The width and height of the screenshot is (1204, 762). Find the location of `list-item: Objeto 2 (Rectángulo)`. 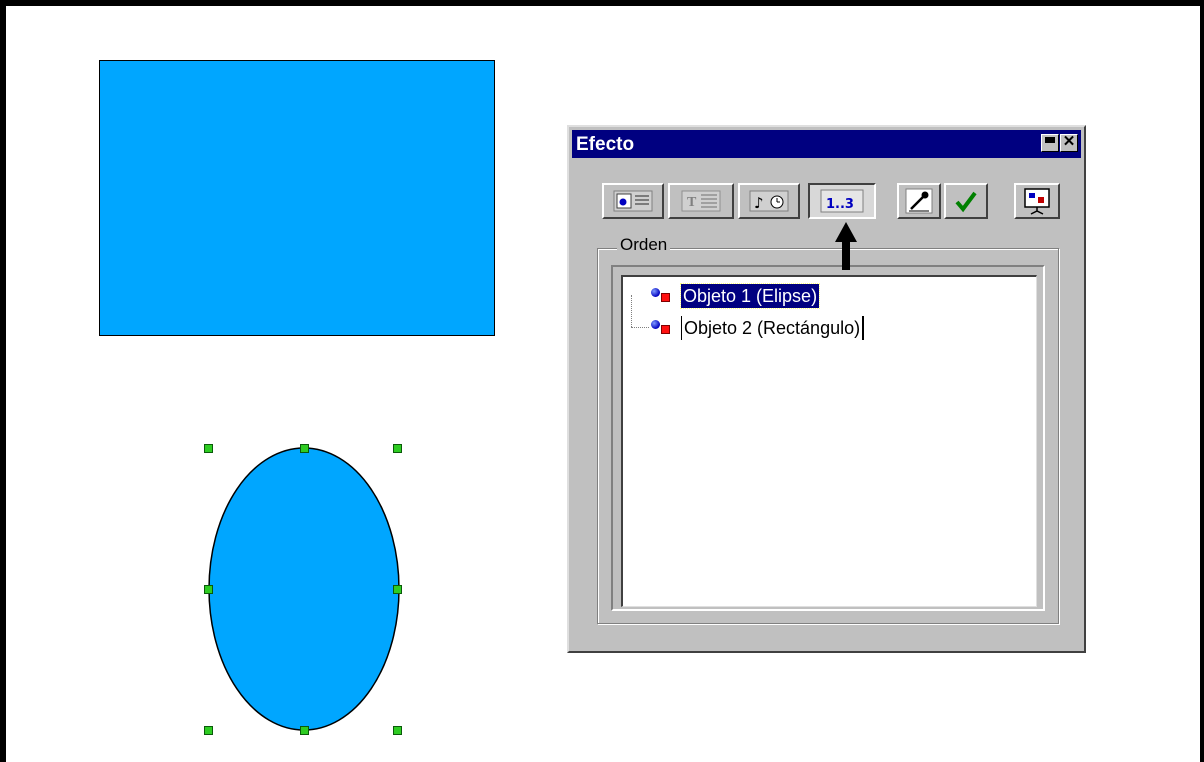

list-item: Objeto 2 (Rectángulo) is located at coordinates (758, 328).